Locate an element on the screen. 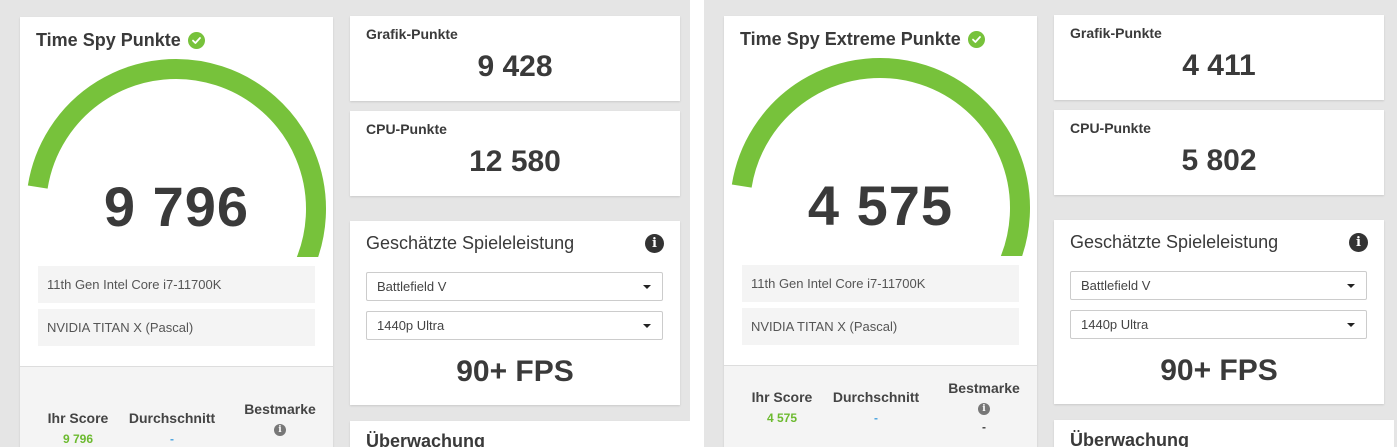  graphics-score-card: Grafik-Punkte 9 428 is located at coordinates (515, 58).